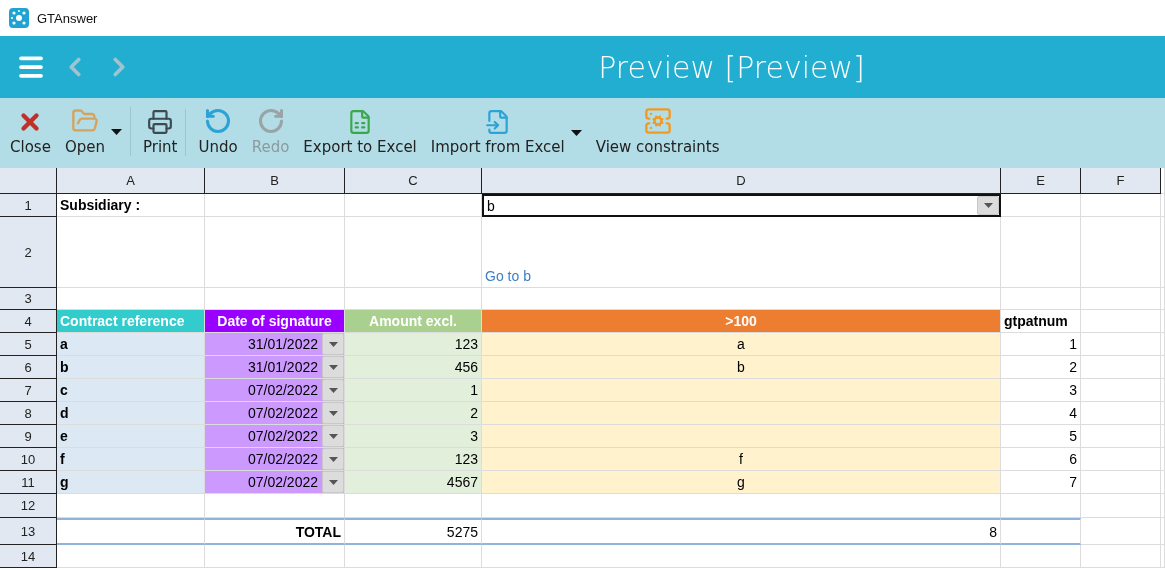 This screenshot has width=1165, height=570. What do you see at coordinates (28, 506) in the screenshot?
I see `row-header: 12` at bounding box center [28, 506].